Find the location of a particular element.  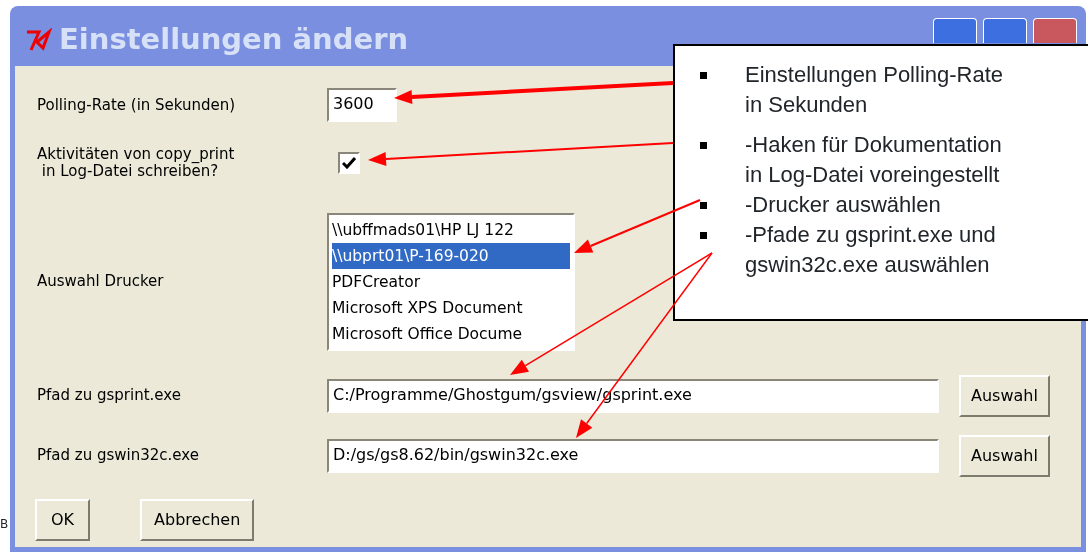

maximize-button is located at coordinates (1005, 30).